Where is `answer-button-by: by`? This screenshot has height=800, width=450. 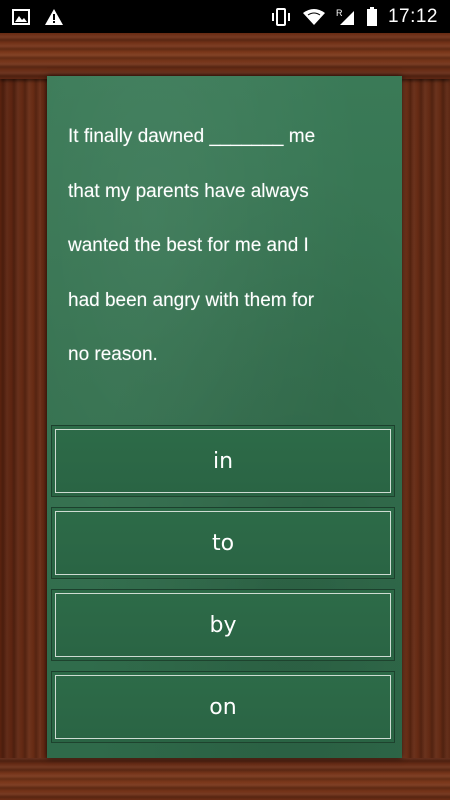 answer-button-by: by is located at coordinates (223, 625).